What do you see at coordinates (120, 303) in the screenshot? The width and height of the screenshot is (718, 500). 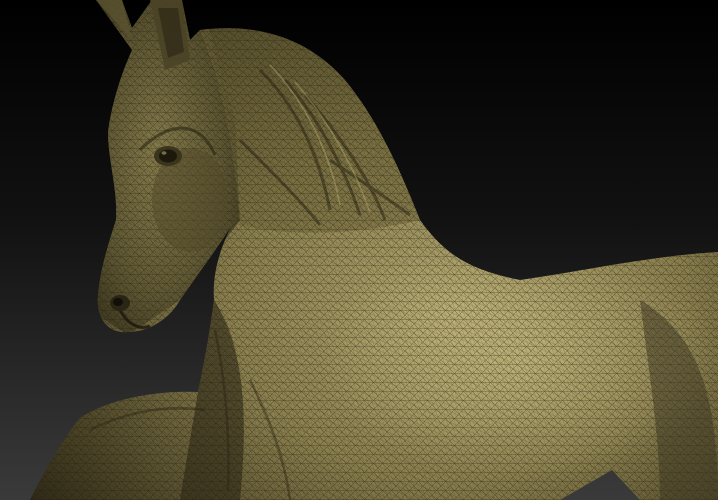 I see `nostril` at bounding box center [120, 303].